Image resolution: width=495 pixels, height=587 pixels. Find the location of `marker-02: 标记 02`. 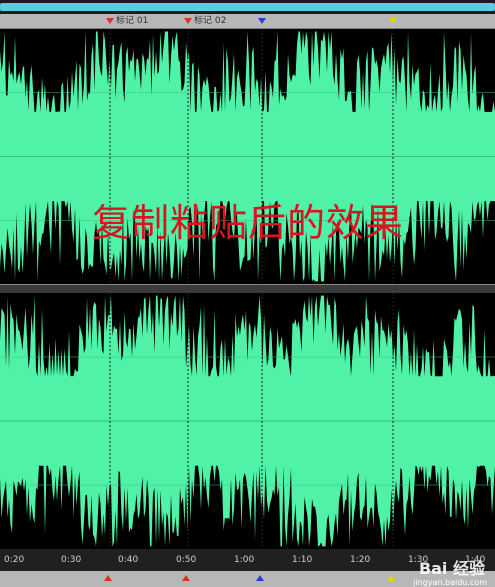

marker-02: 标记 02 is located at coordinates (205, 21).